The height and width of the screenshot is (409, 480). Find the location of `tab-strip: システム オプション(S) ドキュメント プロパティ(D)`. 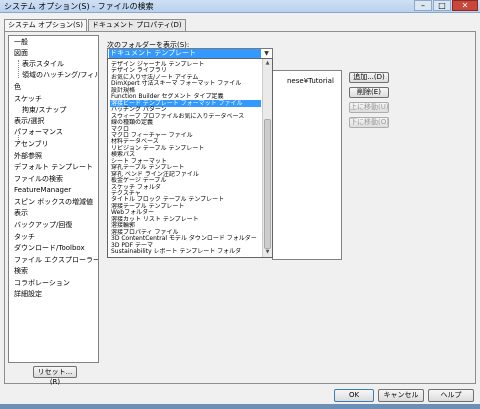

tab-strip: システム オプション(S) ドキュメント プロパティ(D) is located at coordinates (95, 25).